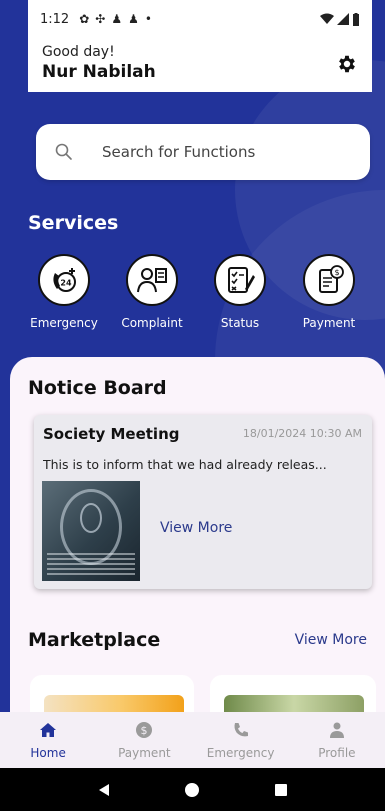  I want to click on notice-title: Society Meeting, so click(111, 434).